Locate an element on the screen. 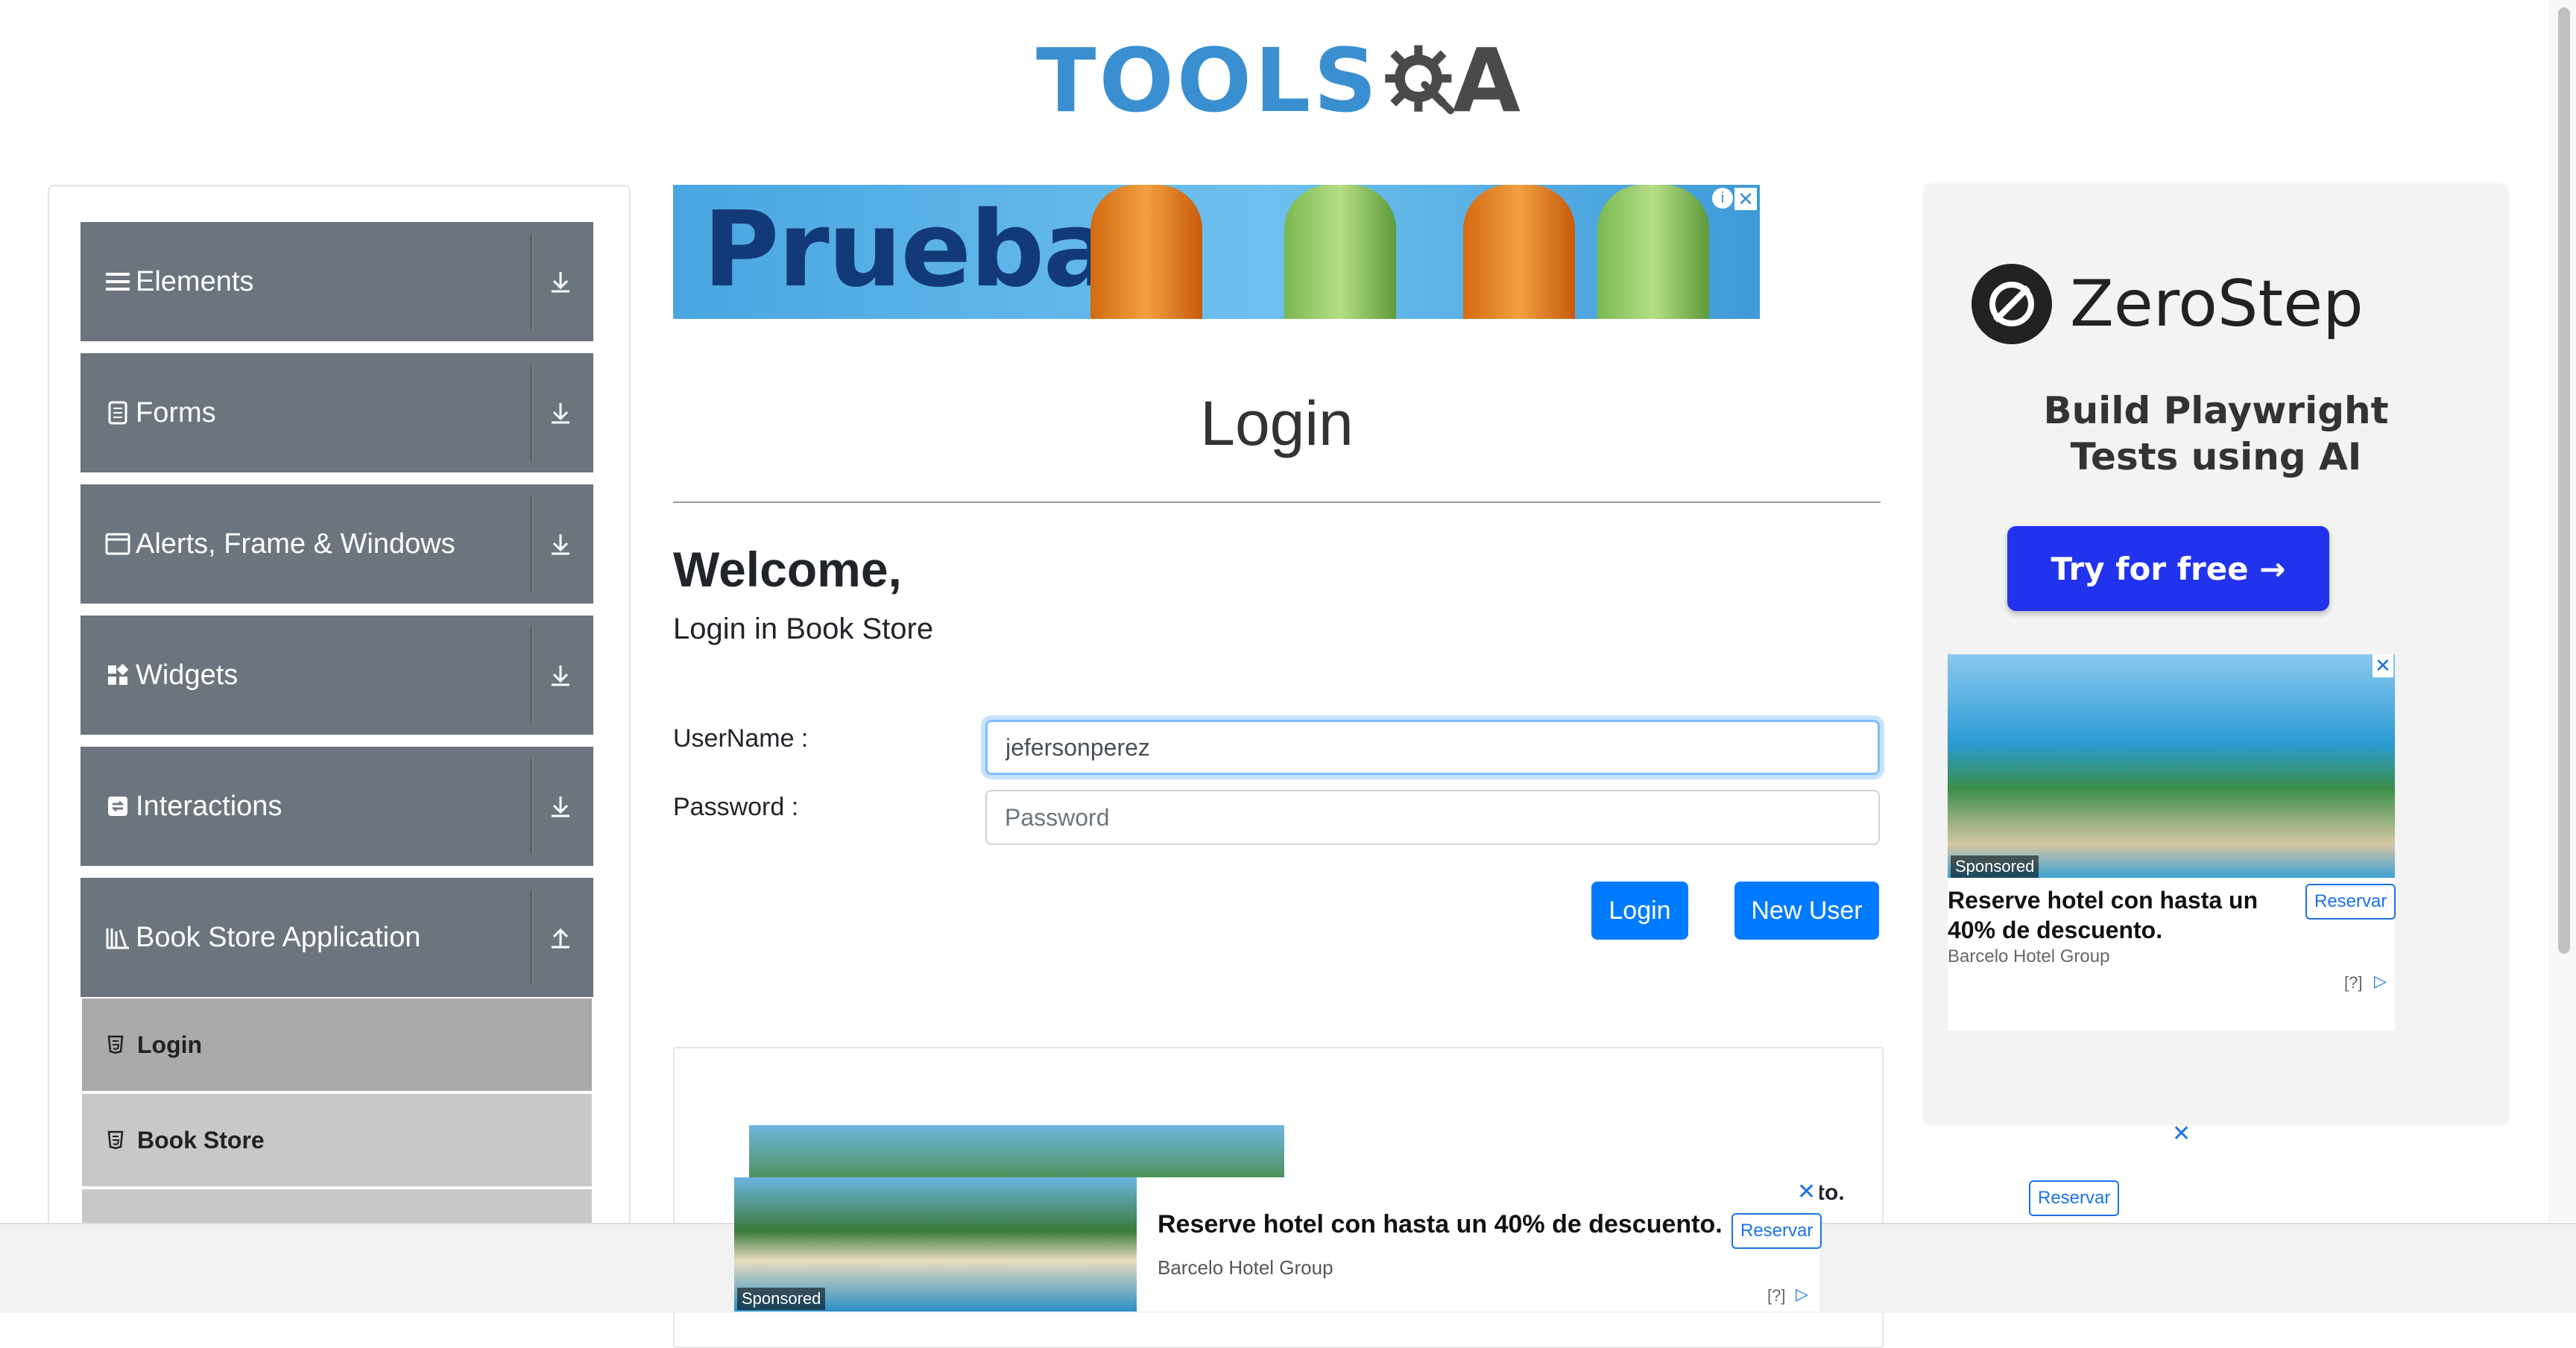 This screenshot has height=1348, width=2576. sidebar-group-label: Elements is located at coordinates (195, 281).